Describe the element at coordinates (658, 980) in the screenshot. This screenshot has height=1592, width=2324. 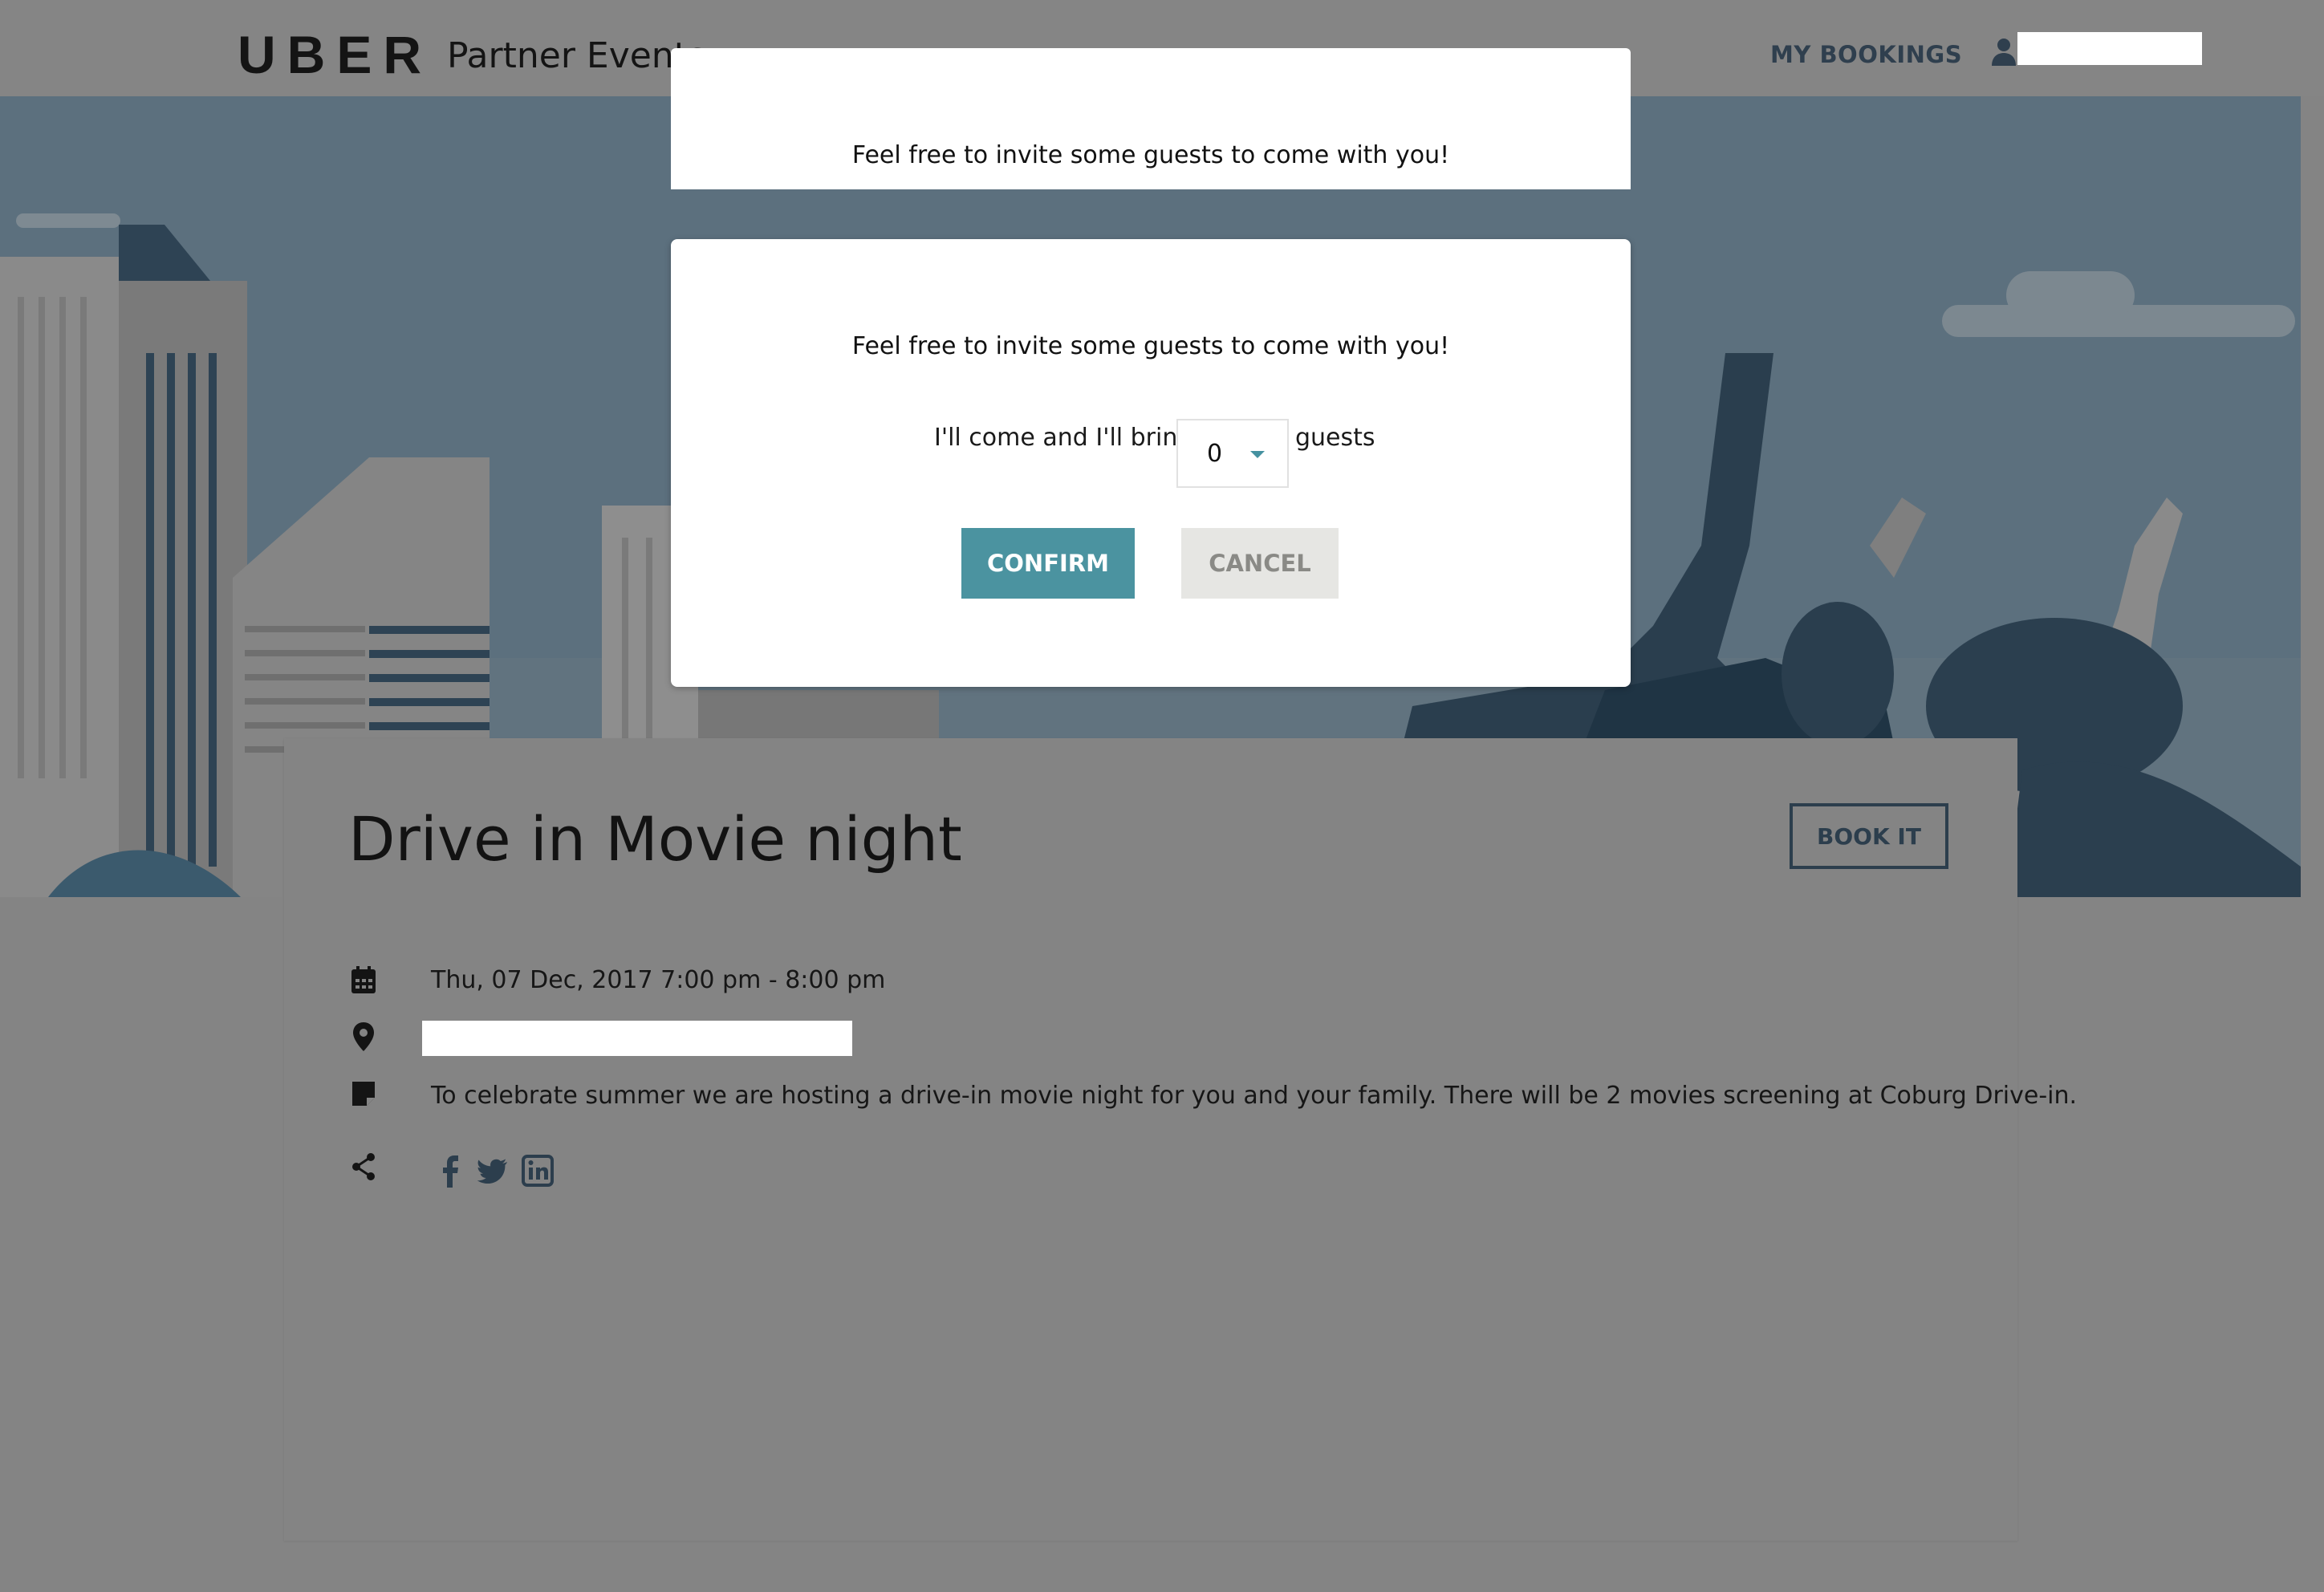
I see `event-datetime: Thu, 07 Dec, 2017 7:00 pm - 8:00 pm` at that location.